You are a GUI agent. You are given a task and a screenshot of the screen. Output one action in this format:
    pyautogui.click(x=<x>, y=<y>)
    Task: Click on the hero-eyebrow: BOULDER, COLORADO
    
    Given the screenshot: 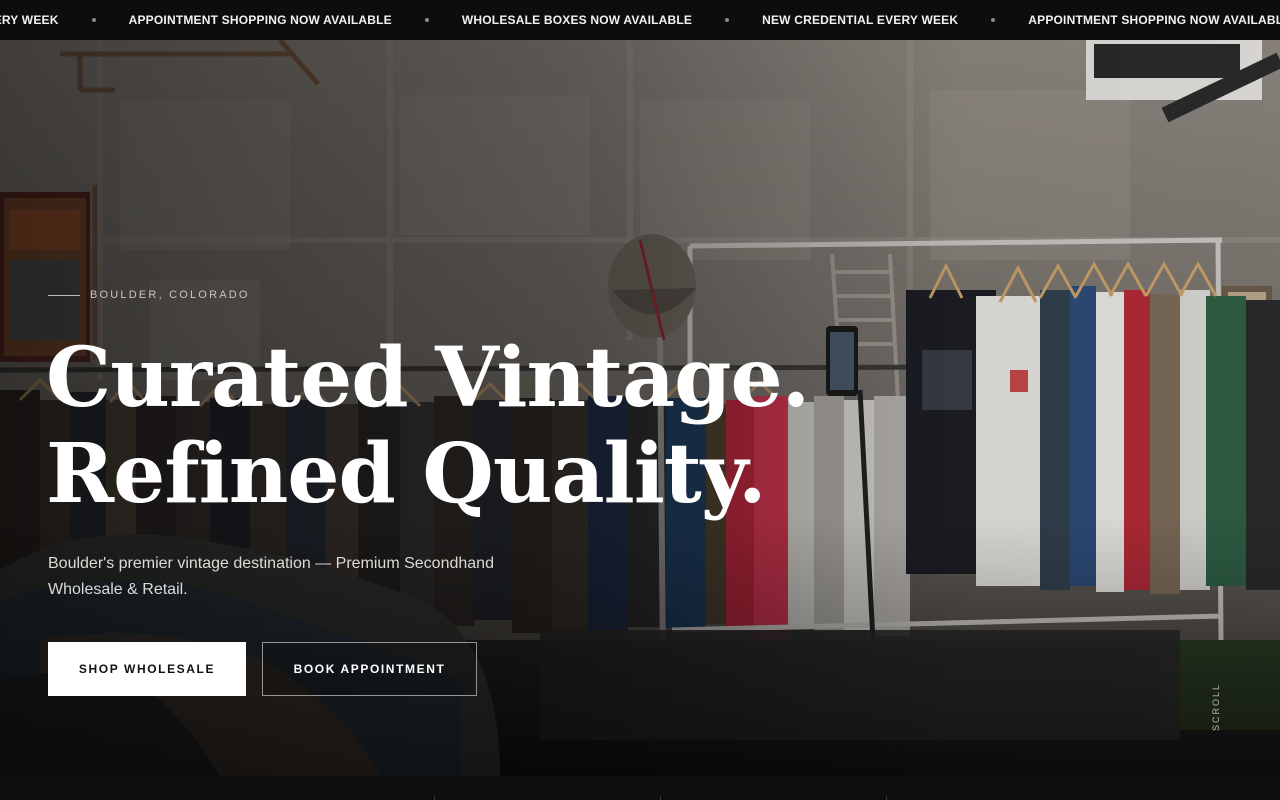 What is the action you would take?
    pyautogui.click(x=149, y=295)
    